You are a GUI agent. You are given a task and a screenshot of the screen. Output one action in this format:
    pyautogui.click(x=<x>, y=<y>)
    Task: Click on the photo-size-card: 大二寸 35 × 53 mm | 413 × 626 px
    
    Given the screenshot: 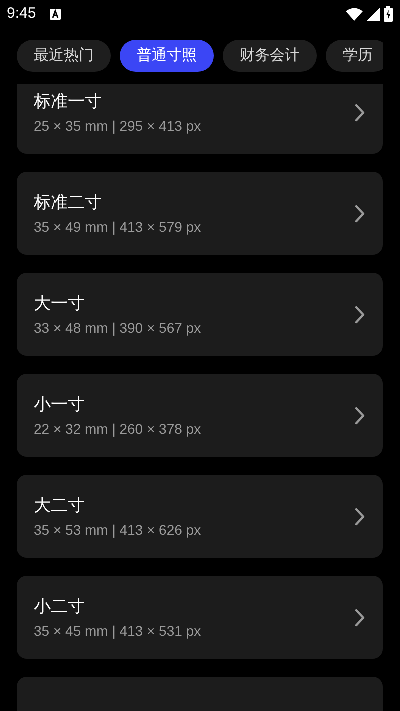 What is the action you would take?
    pyautogui.click(x=200, y=516)
    